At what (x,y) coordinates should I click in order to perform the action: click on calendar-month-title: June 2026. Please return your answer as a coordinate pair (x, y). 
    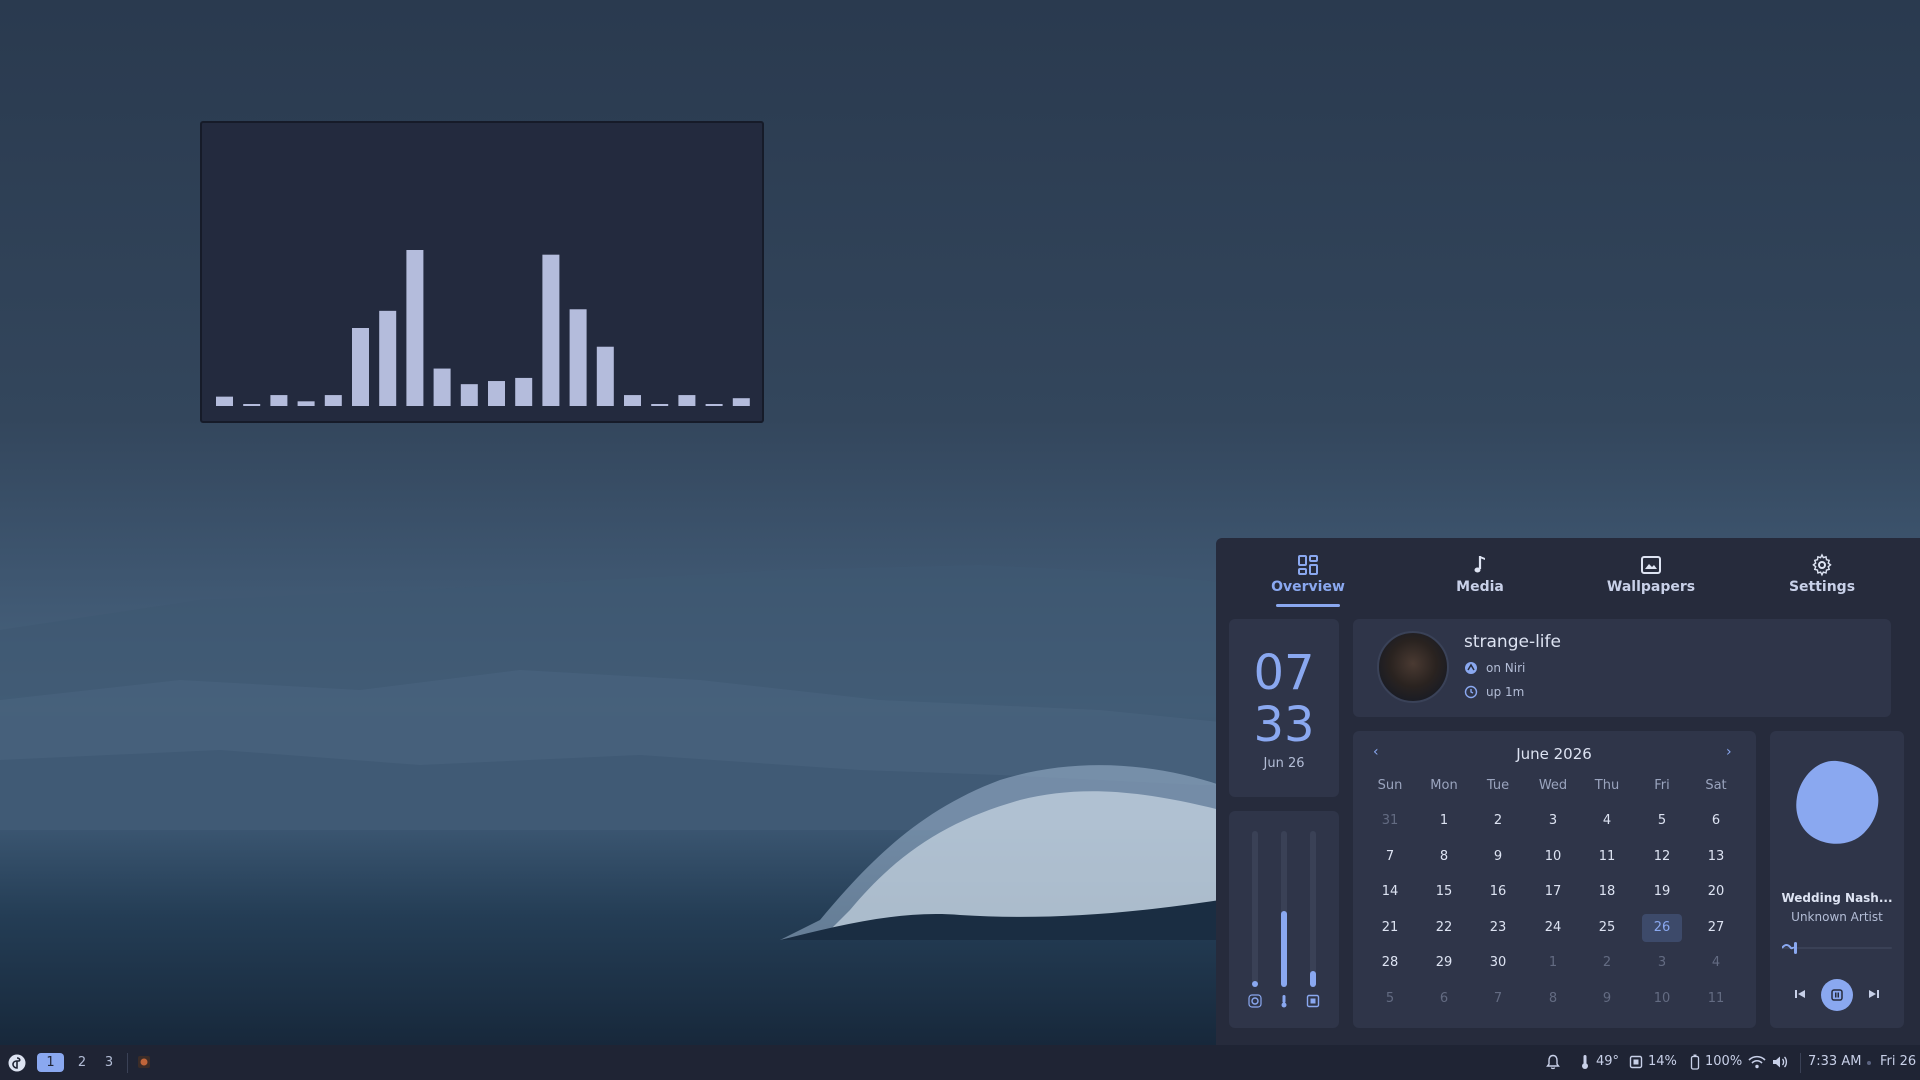
    Looking at the image, I should click on (1554, 754).